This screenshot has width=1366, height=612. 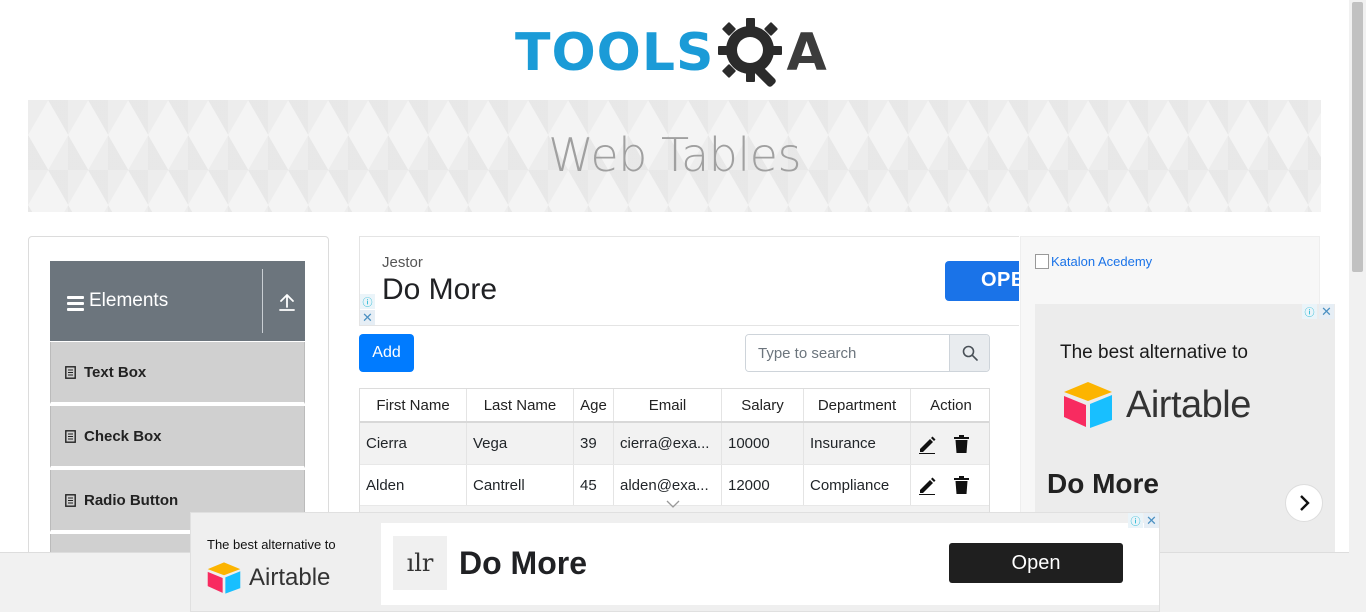 I want to click on cell-first-name: Cierra, so click(x=413, y=443).